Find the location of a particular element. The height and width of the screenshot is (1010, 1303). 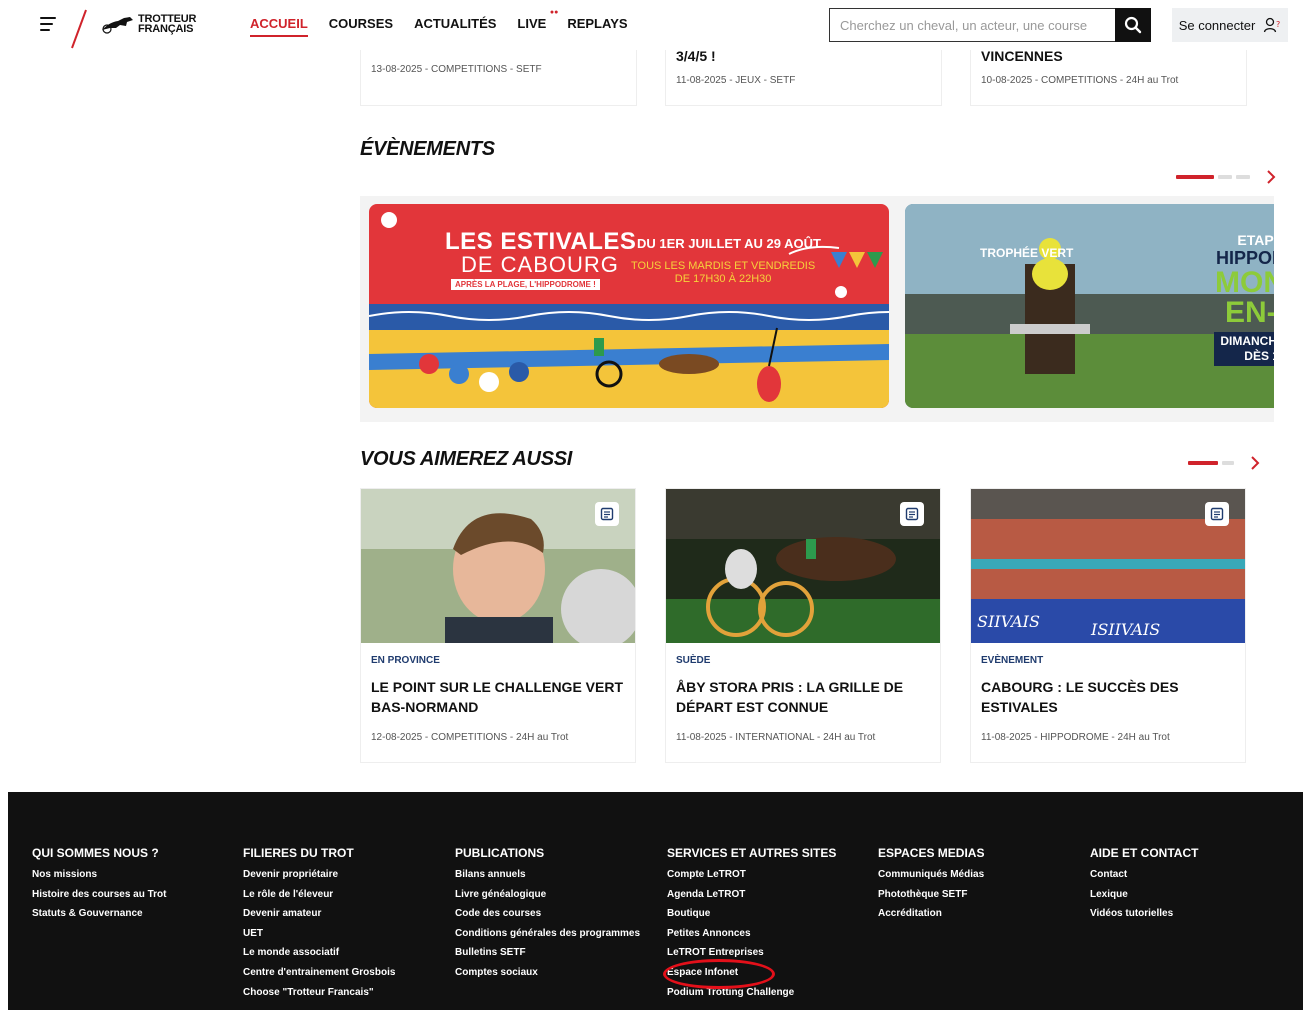

logo-slash-decoration is located at coordinates (79, 29).